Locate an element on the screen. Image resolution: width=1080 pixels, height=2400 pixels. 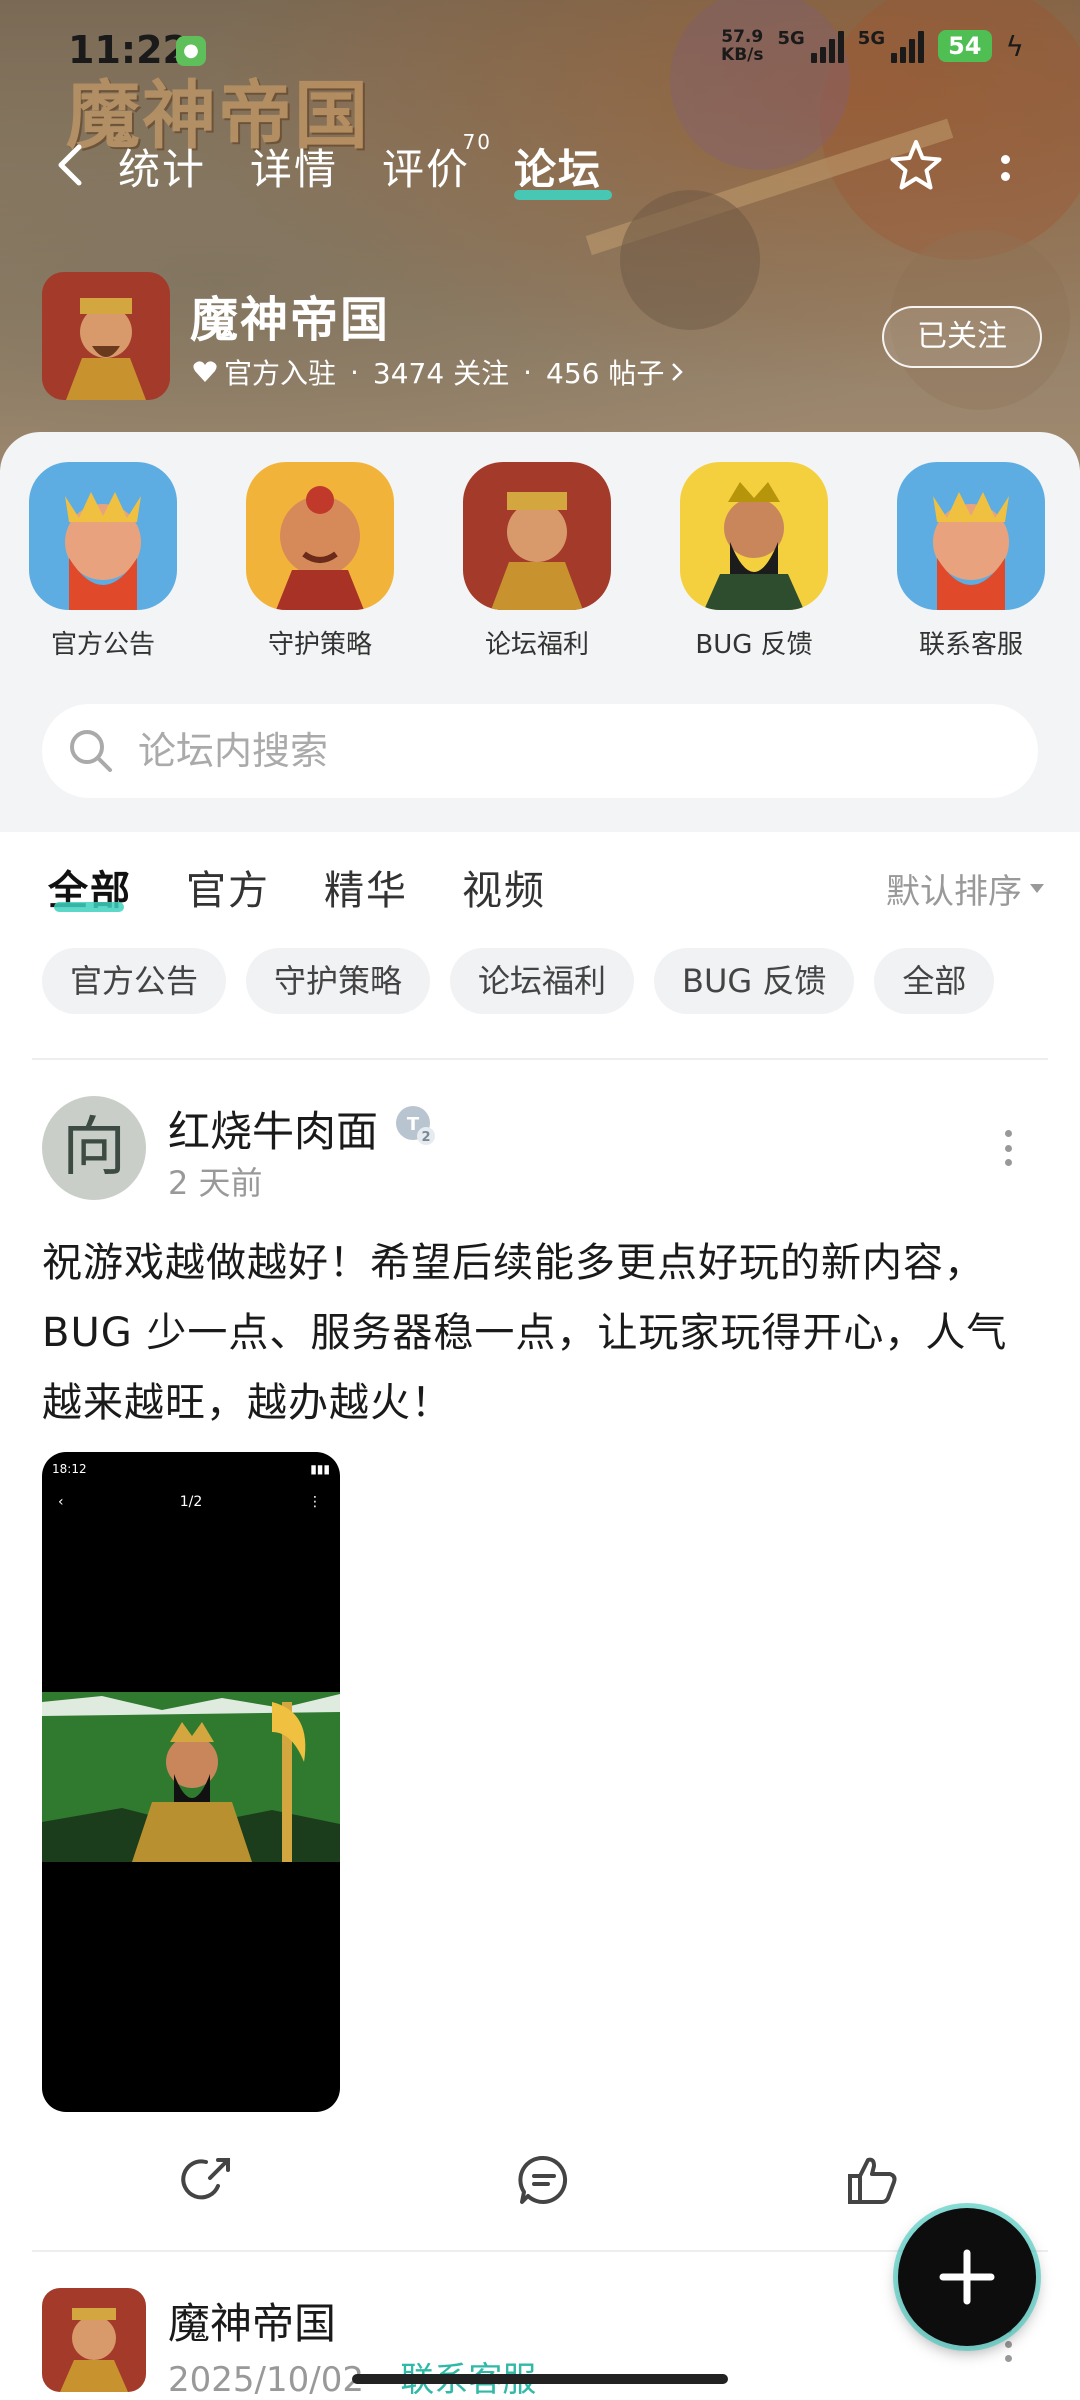
post-actions is located at coordinates (540, 2180).